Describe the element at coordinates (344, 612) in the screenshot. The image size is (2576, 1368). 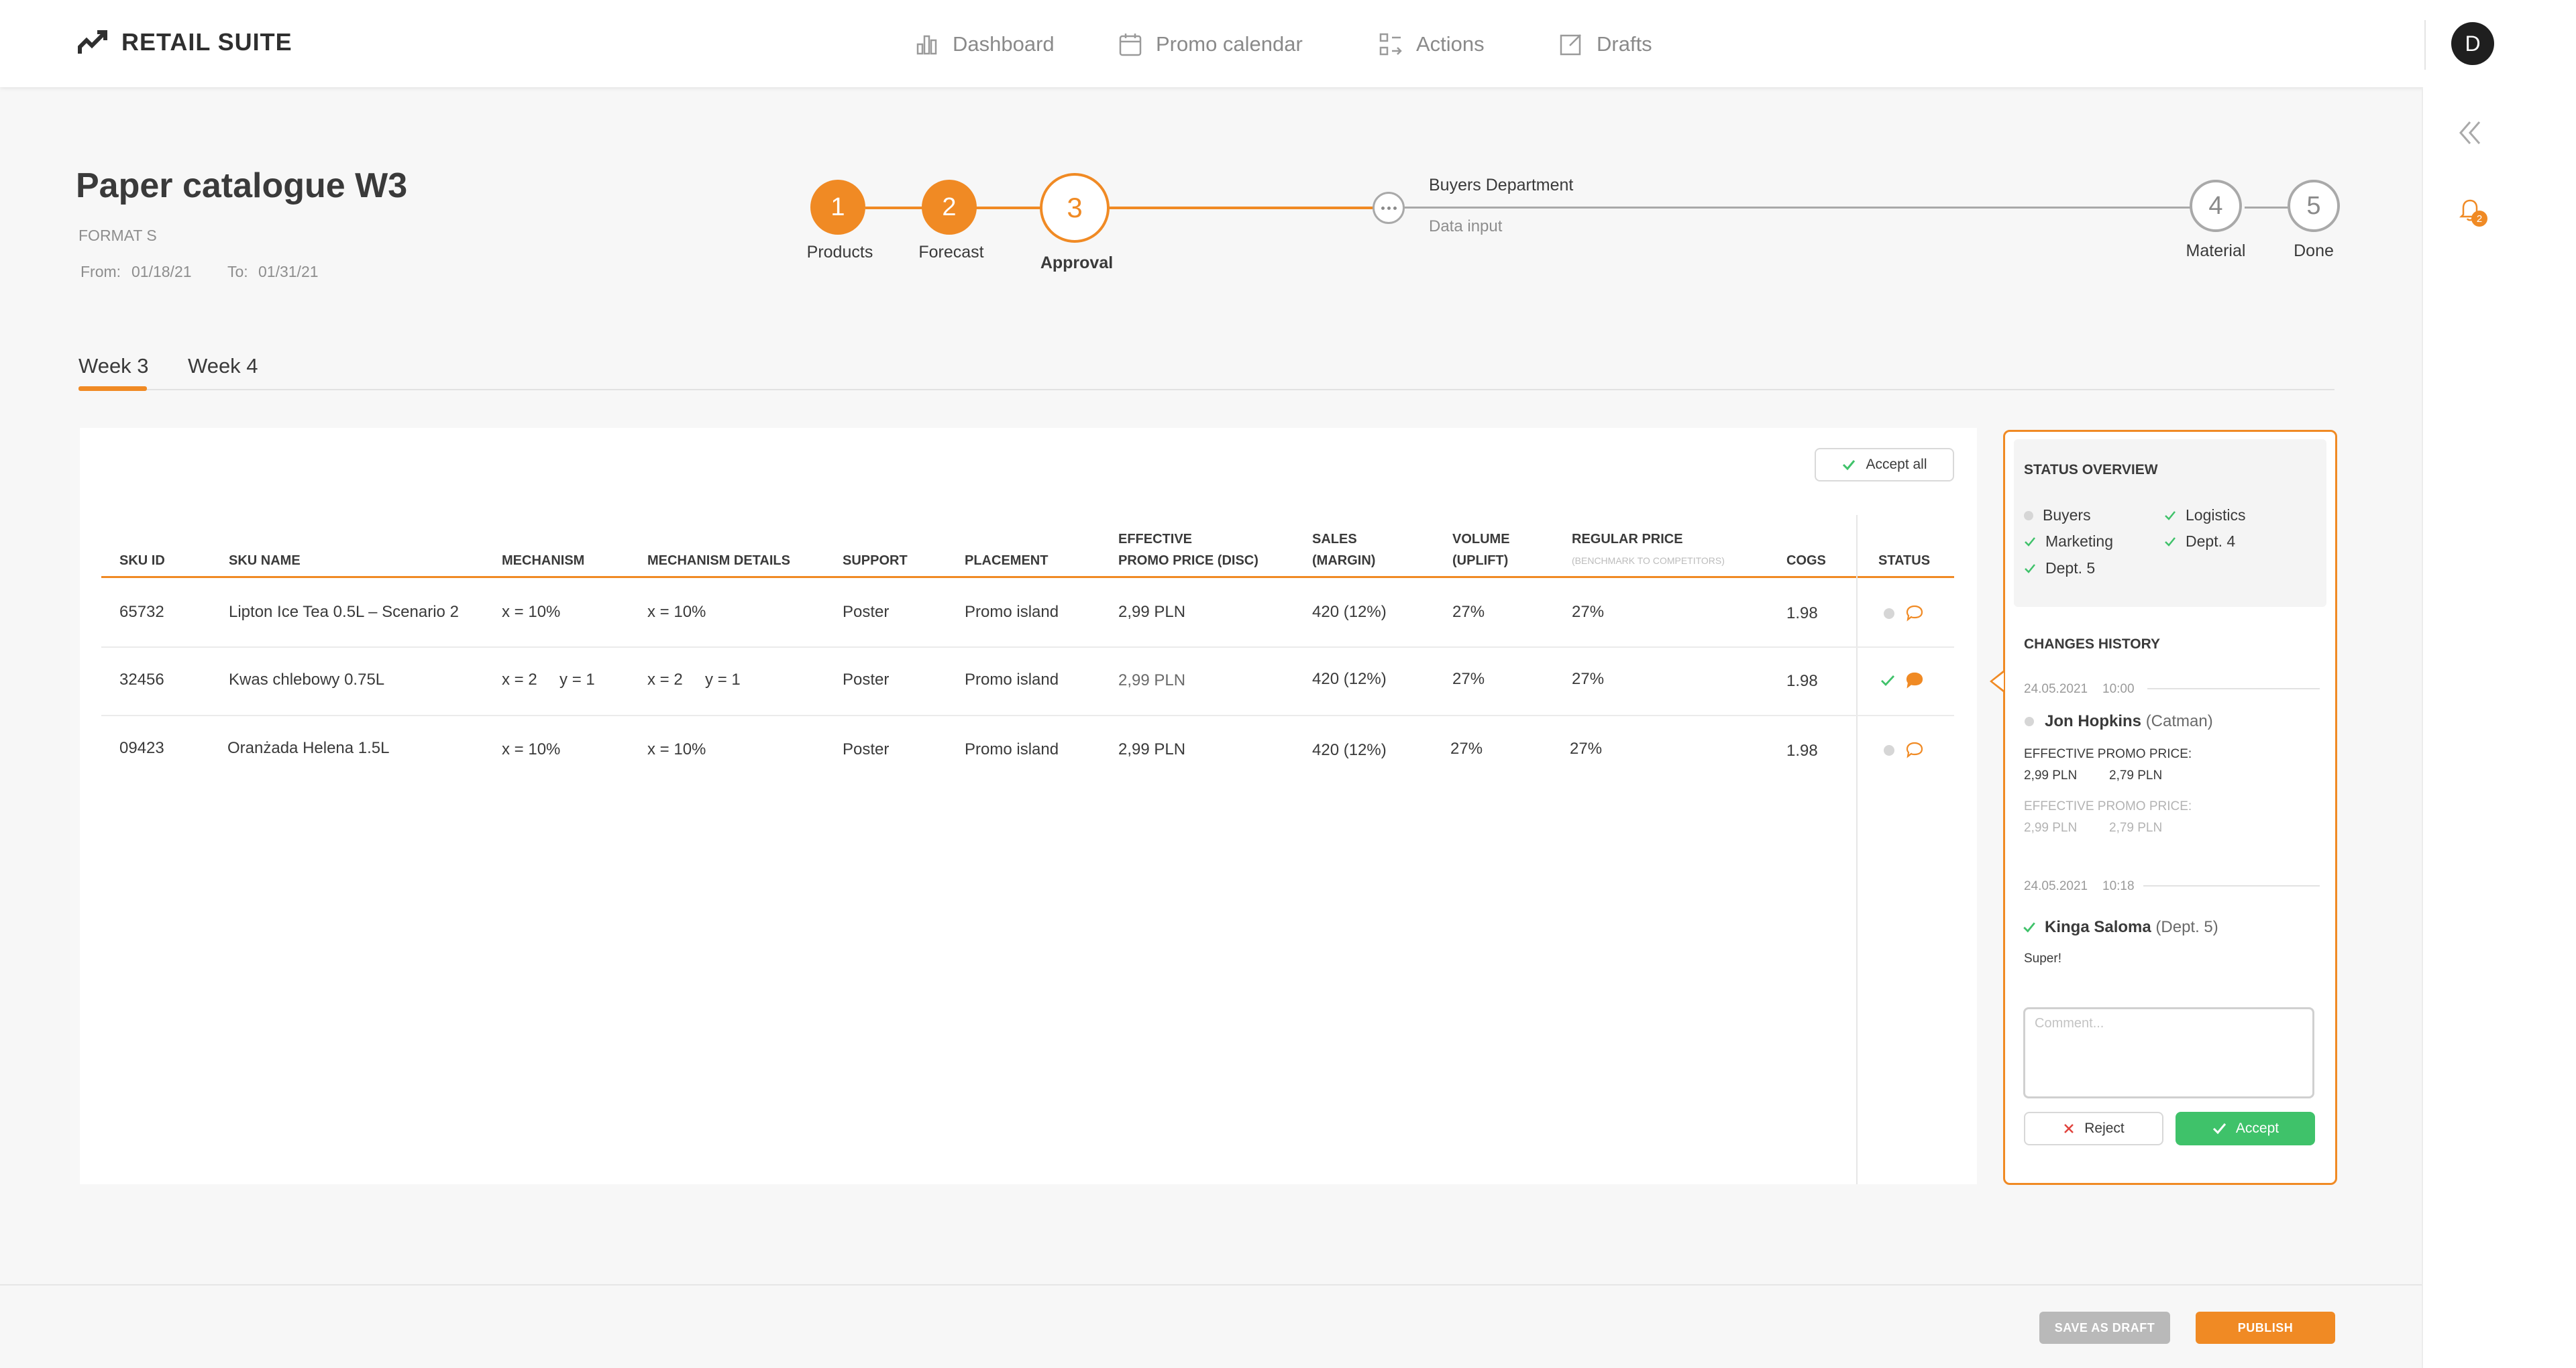
I see `row-1-sku-name: Lipton Ice Tea 0.5L – Scenario 2` at that location.